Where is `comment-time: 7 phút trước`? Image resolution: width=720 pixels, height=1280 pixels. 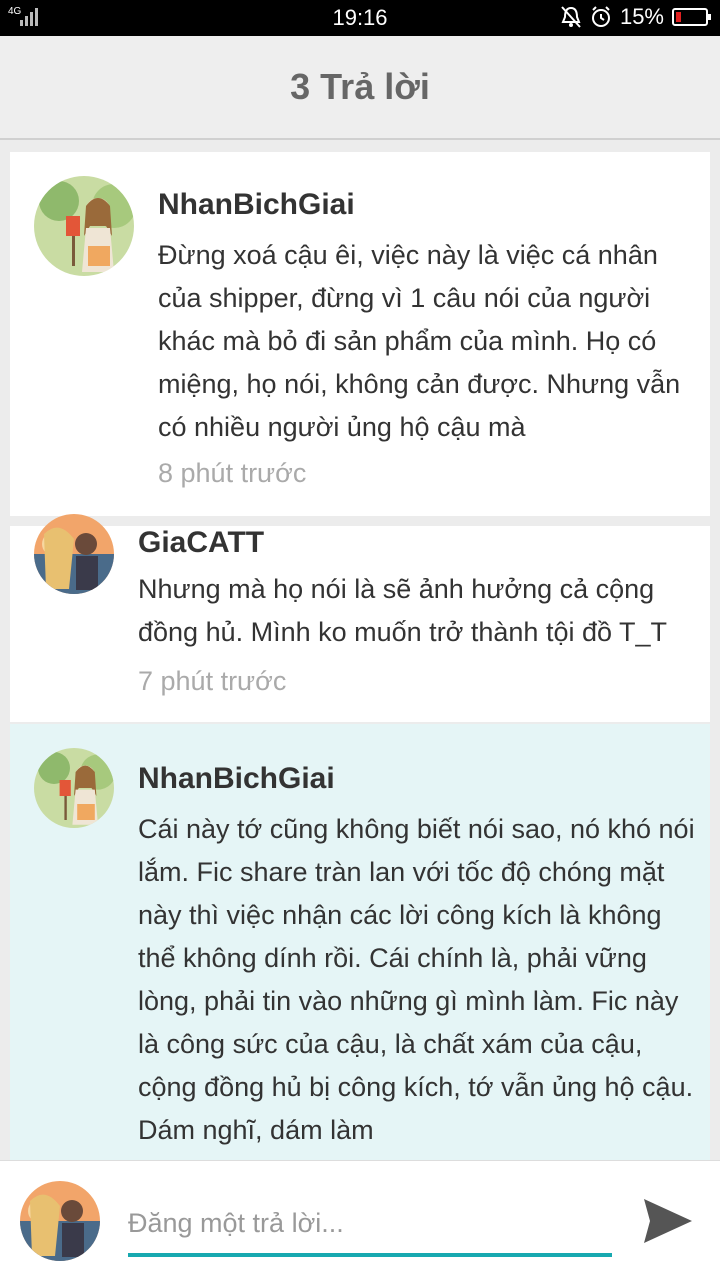 comment-time: 7 phút trước is located at coordinates (212, 681).